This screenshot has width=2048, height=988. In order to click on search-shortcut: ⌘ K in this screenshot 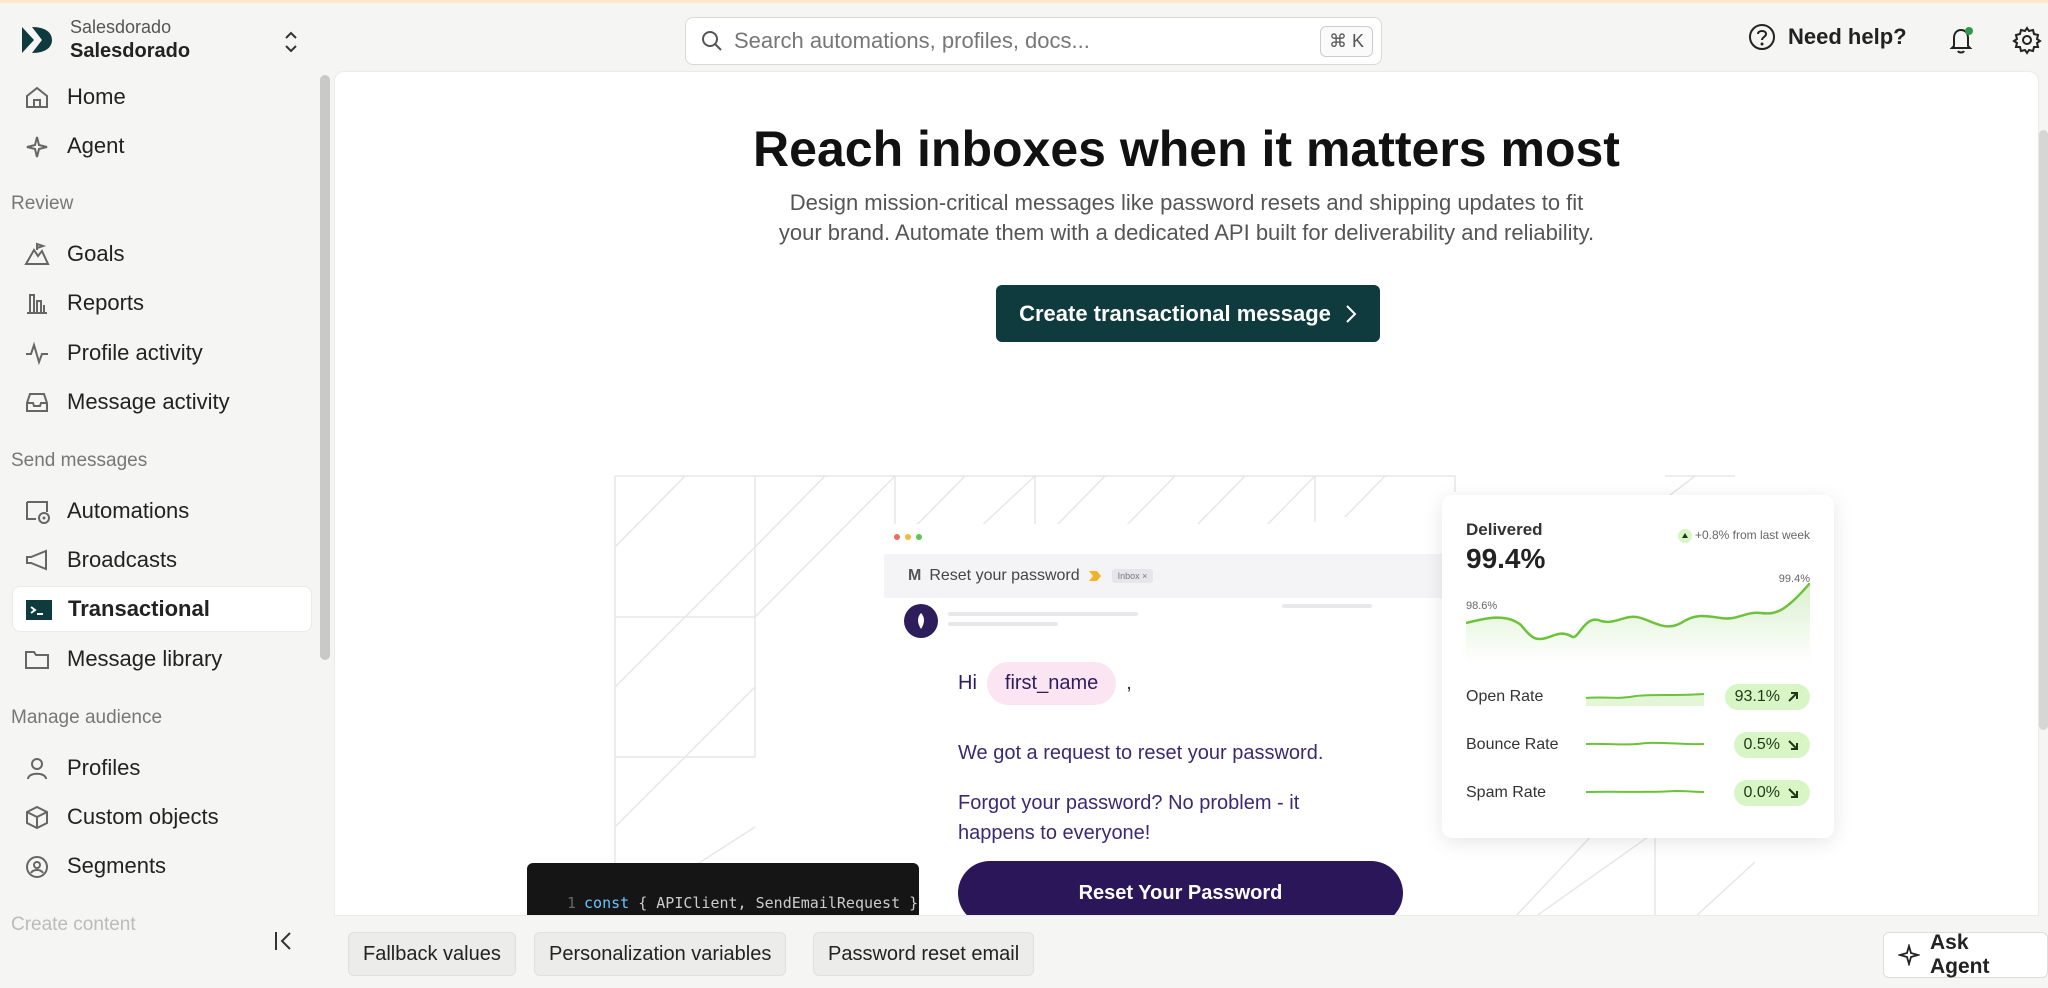, I will do `click(1346, 41)`.